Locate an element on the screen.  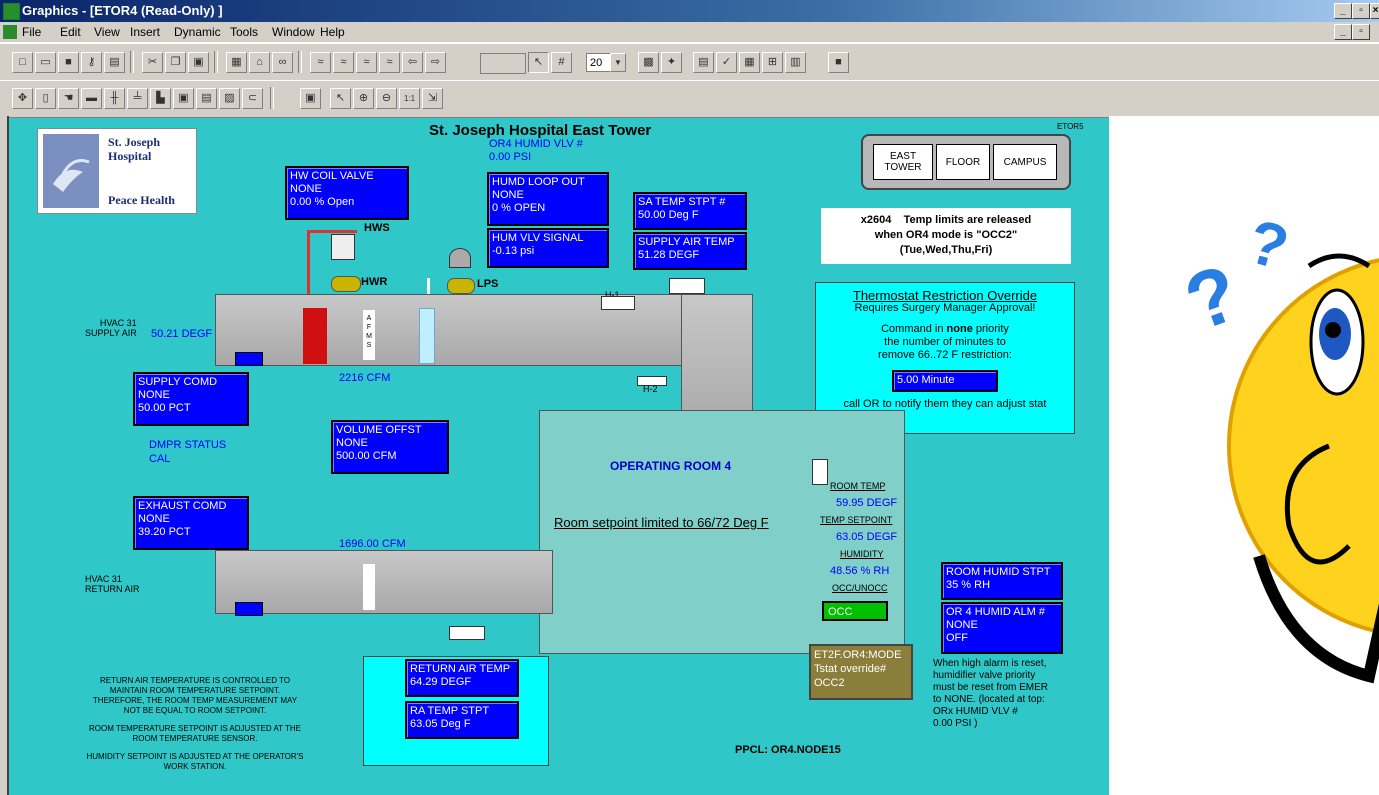
tool-a-icon: ≈ is located at coordinates (320, 62).